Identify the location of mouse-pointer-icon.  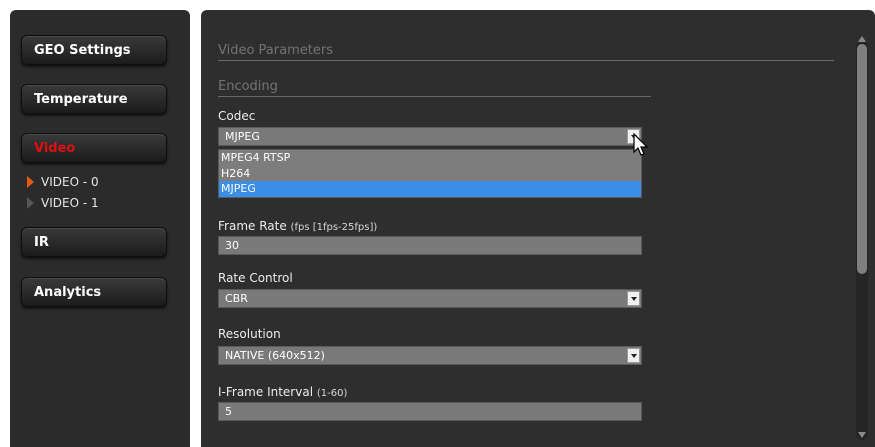
(641, 144).